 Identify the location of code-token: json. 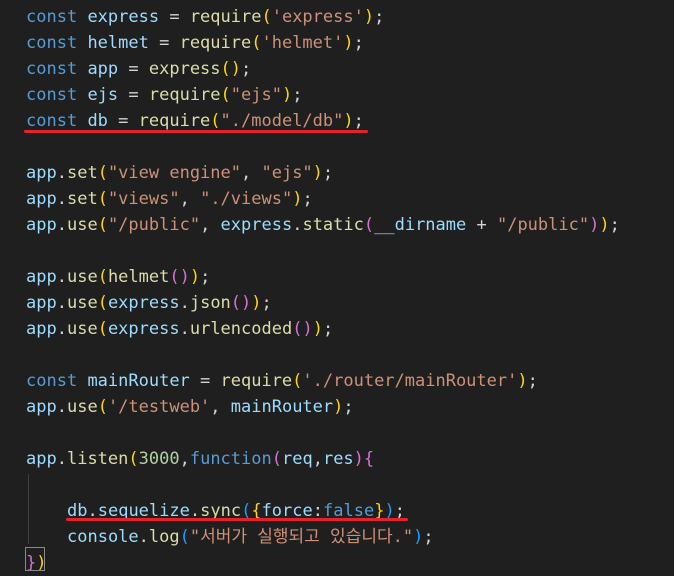
(210, 303).